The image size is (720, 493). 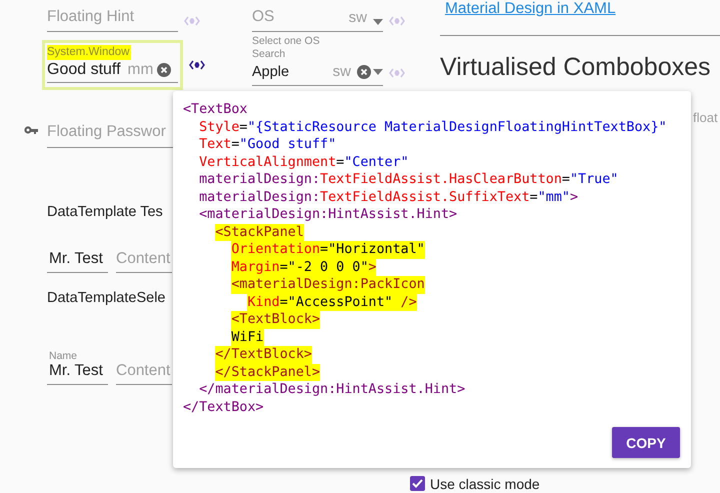 I want to click on field-value: Good stuff, so click(x=84, y=70).